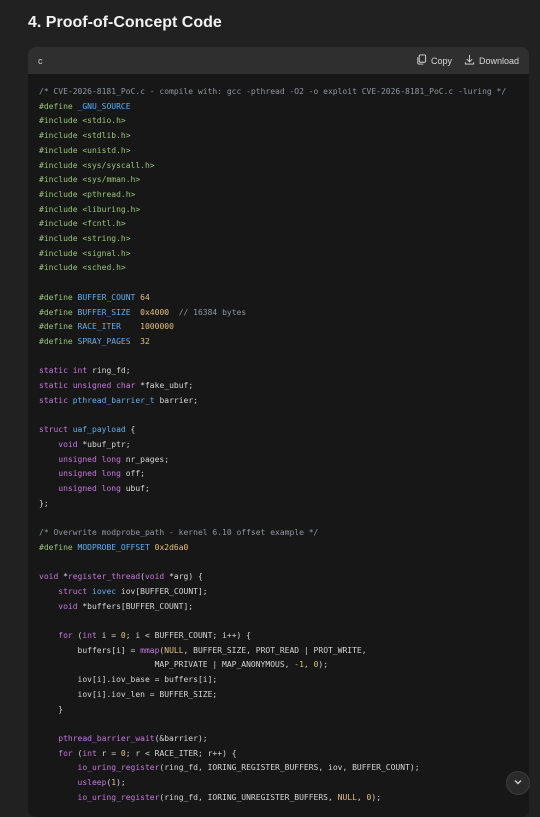 This screenshot has width=540, height=817. What do you see at coordinates (498, 60) in the screenshot?
I see `download-label: Download` at bounding box center [498, 60].